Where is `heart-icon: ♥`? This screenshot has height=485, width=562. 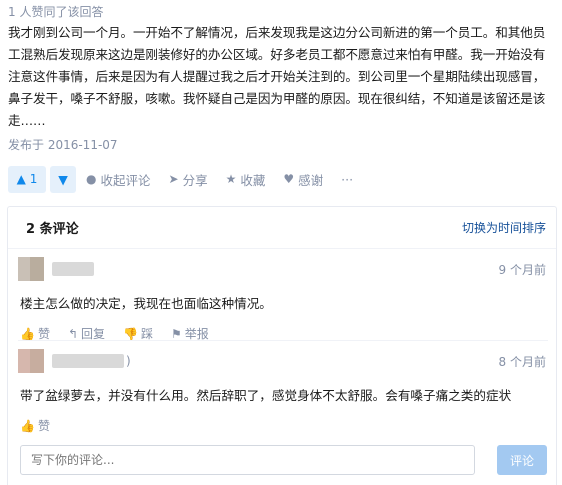
heart-icon: ♥ is located at coordinates (289, 179).